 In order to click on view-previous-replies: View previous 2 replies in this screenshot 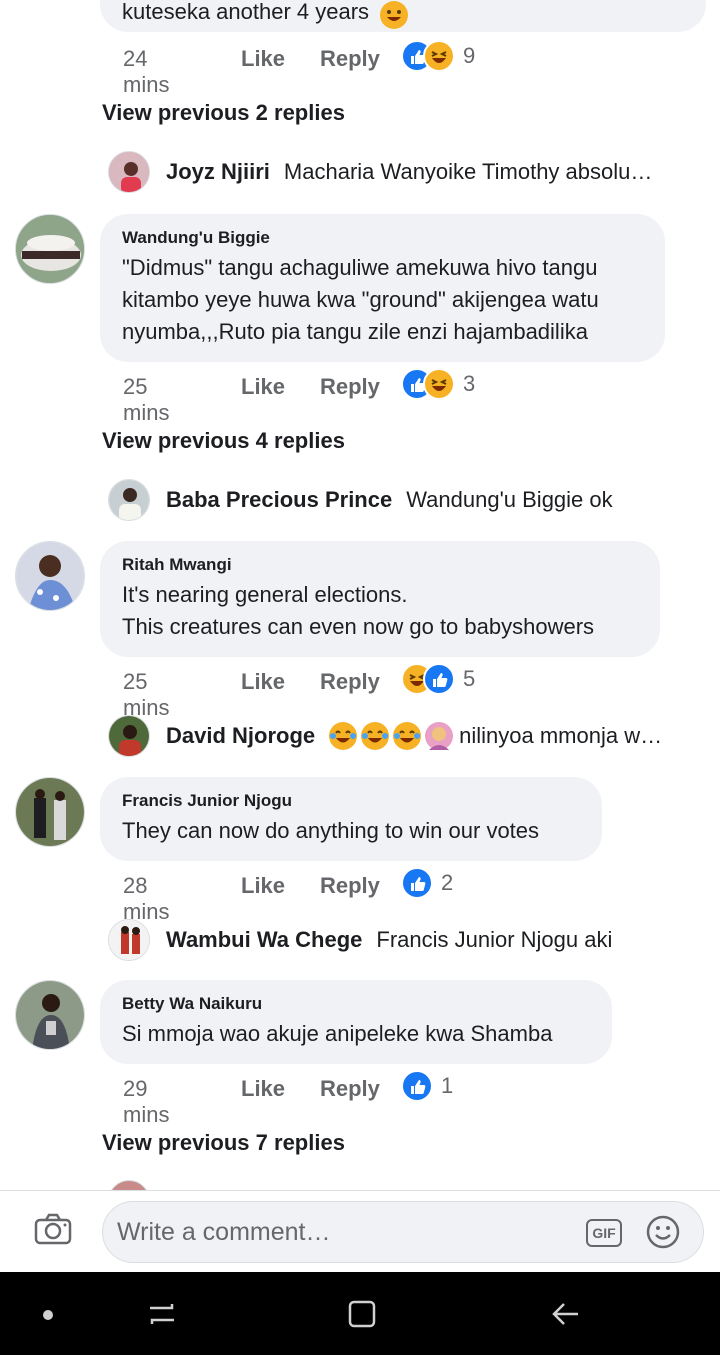, I will do `click(223, 113)`.